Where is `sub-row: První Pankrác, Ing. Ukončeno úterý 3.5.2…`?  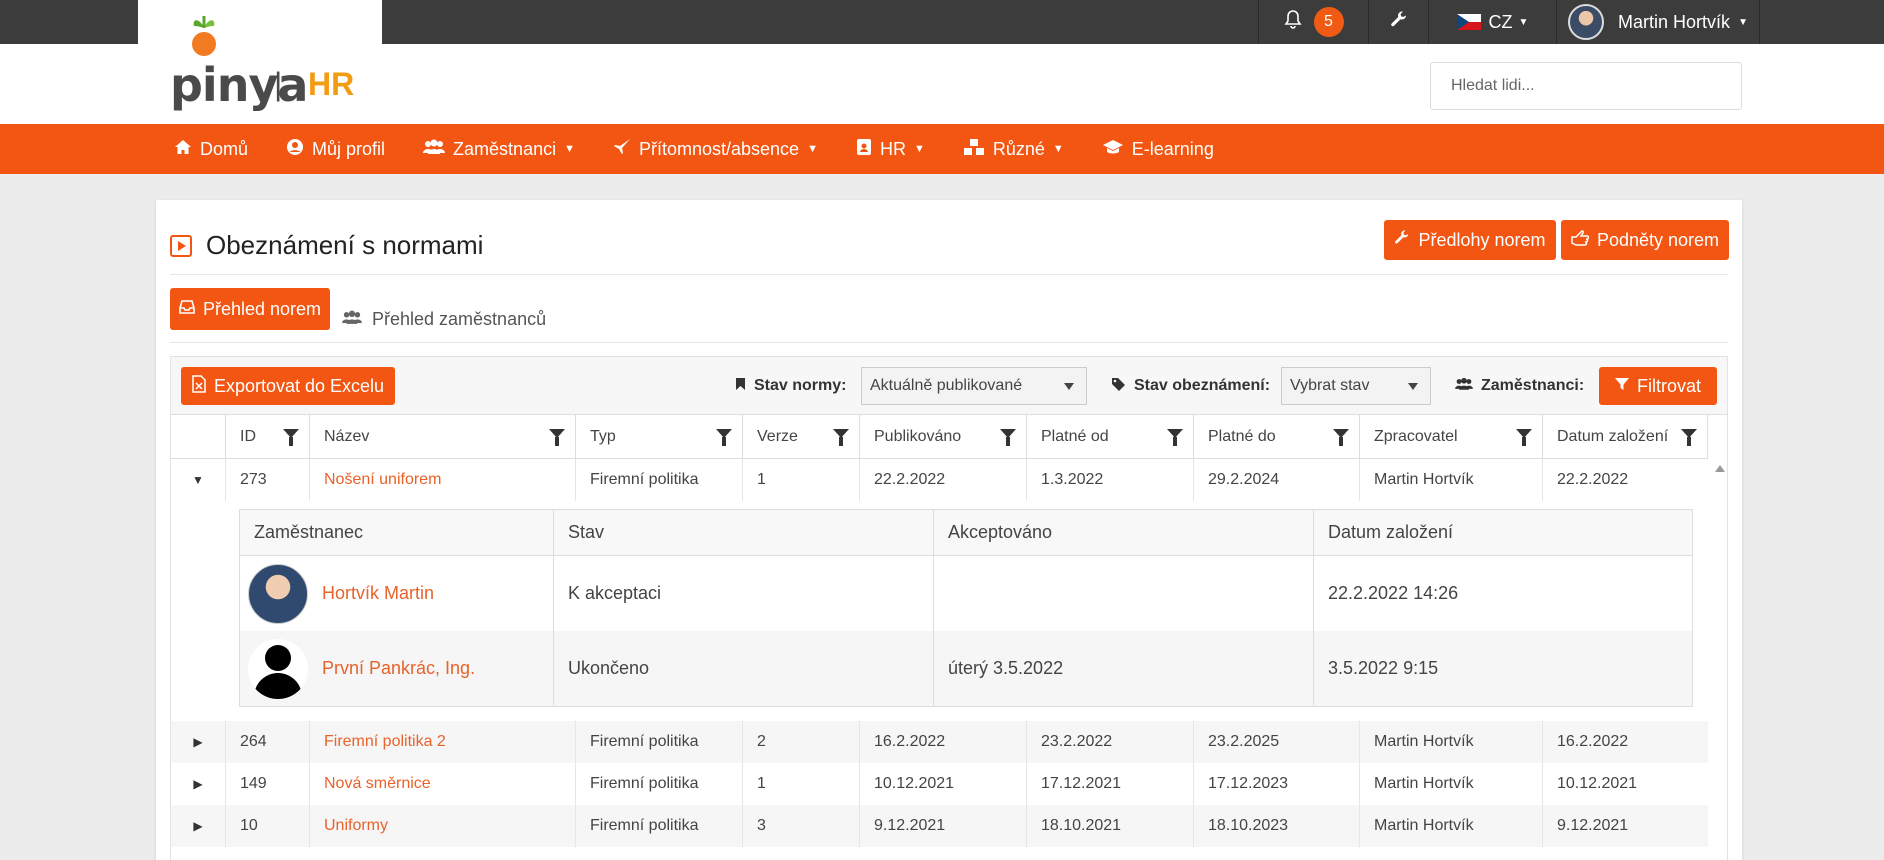 sub-row: První Pankrác, Ing. Ukončeno úterý 3.5.2… is located at coordinates (966, 668).